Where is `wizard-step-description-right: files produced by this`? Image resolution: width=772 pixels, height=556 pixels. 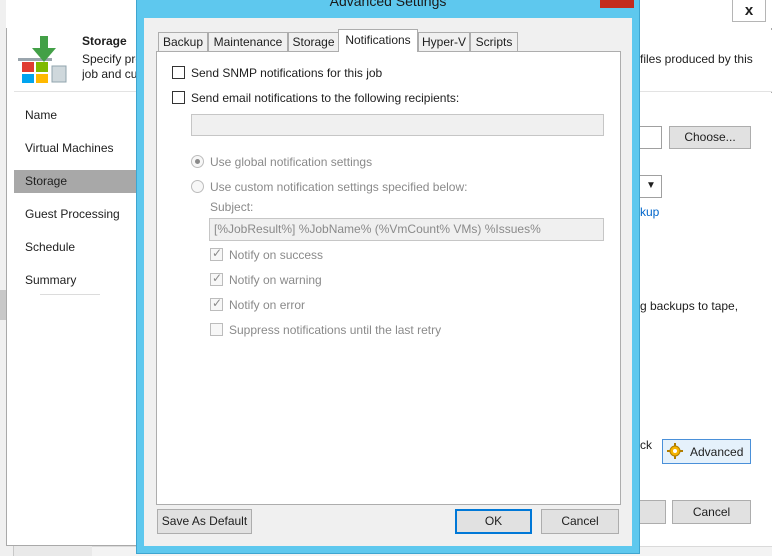
wizard-step-description-right: files produced by this is located at coordinates (696, 59).